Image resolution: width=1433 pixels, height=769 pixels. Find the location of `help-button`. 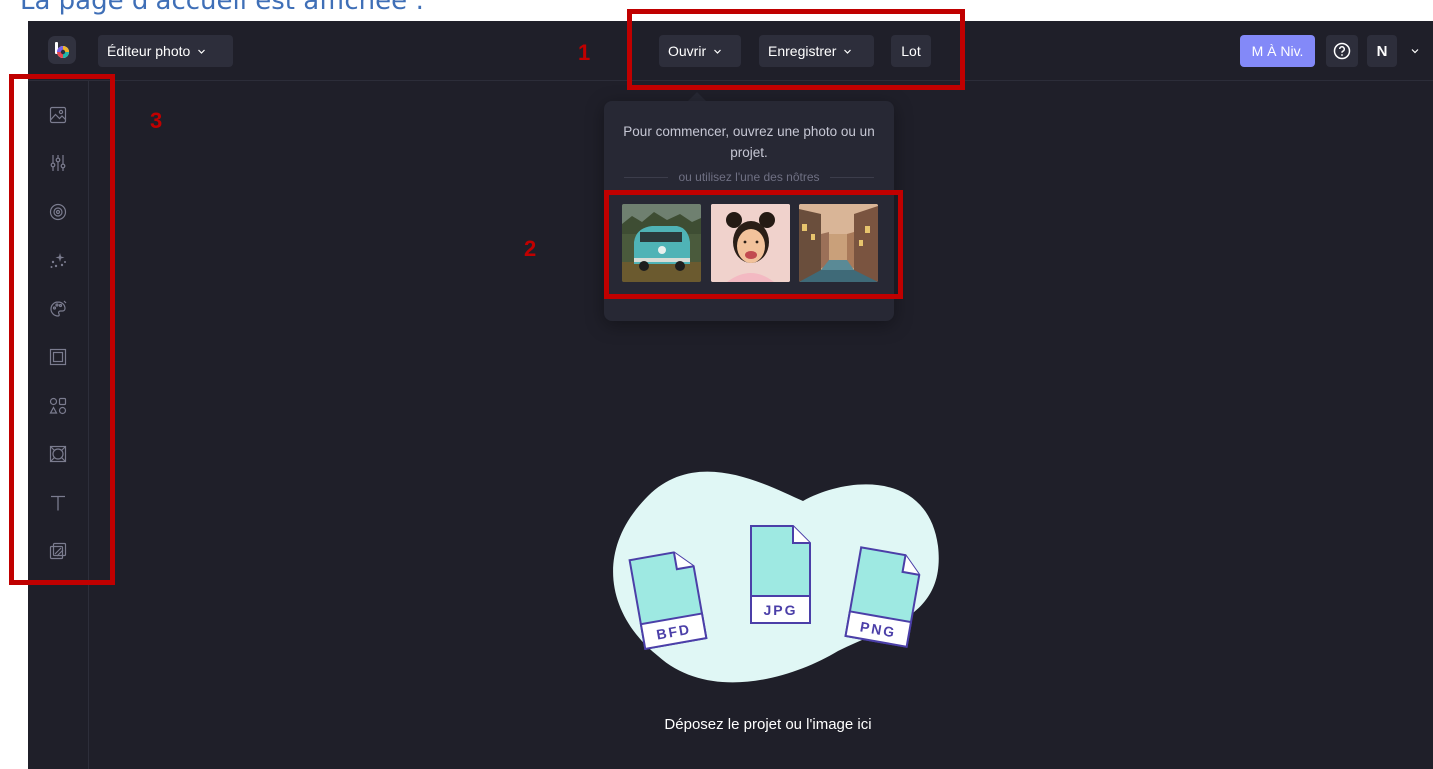

help-button is located at coordinates (1342, 51).